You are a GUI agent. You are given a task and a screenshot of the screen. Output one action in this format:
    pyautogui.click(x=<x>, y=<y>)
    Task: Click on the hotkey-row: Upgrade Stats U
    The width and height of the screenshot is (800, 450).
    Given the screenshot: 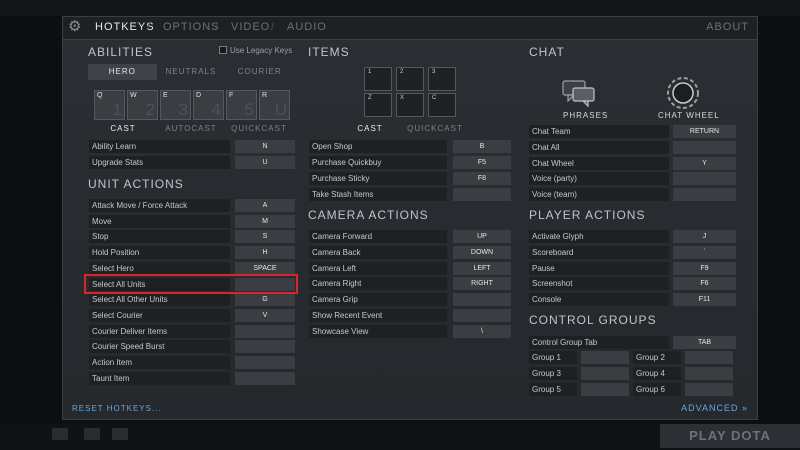 What is the action you would take?
    pyautogui.click(x=192, y=162)
    